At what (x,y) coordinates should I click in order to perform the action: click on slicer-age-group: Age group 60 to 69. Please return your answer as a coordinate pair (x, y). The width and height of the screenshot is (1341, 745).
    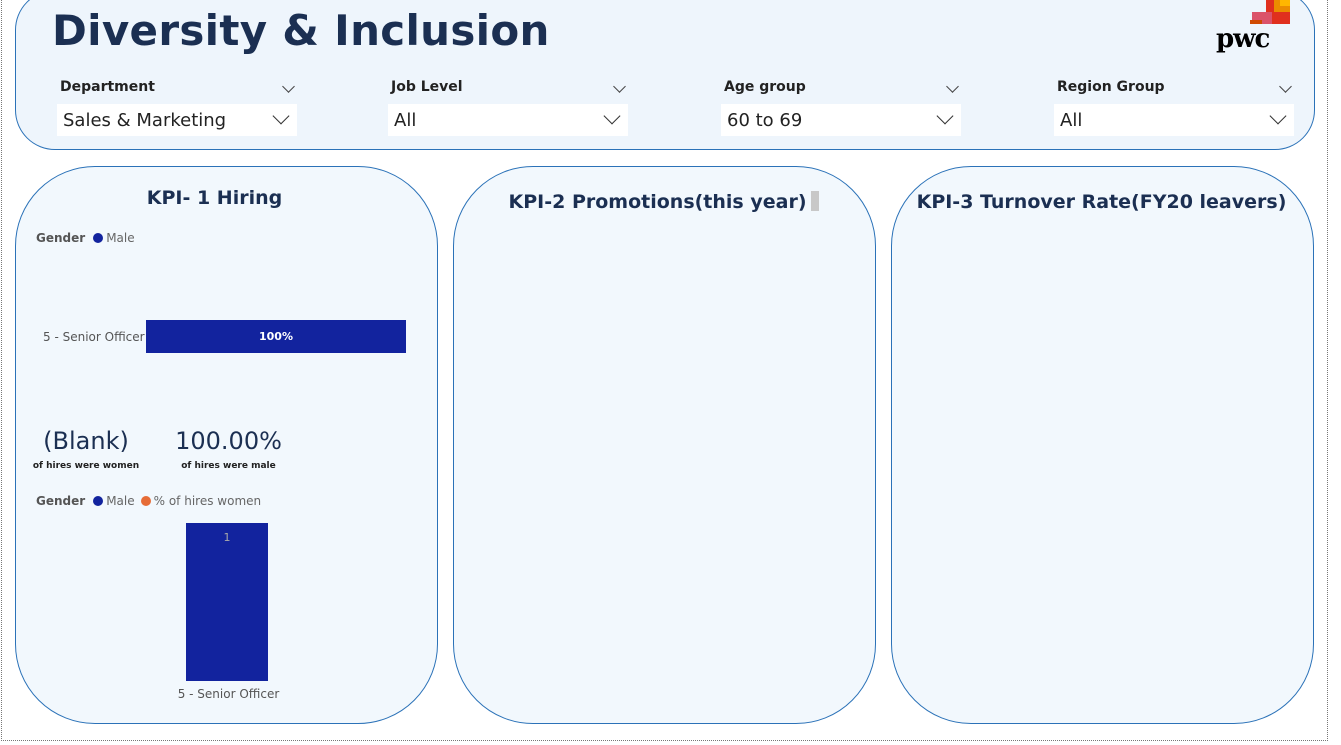
    Looking at the image, I should click on (841, 106).